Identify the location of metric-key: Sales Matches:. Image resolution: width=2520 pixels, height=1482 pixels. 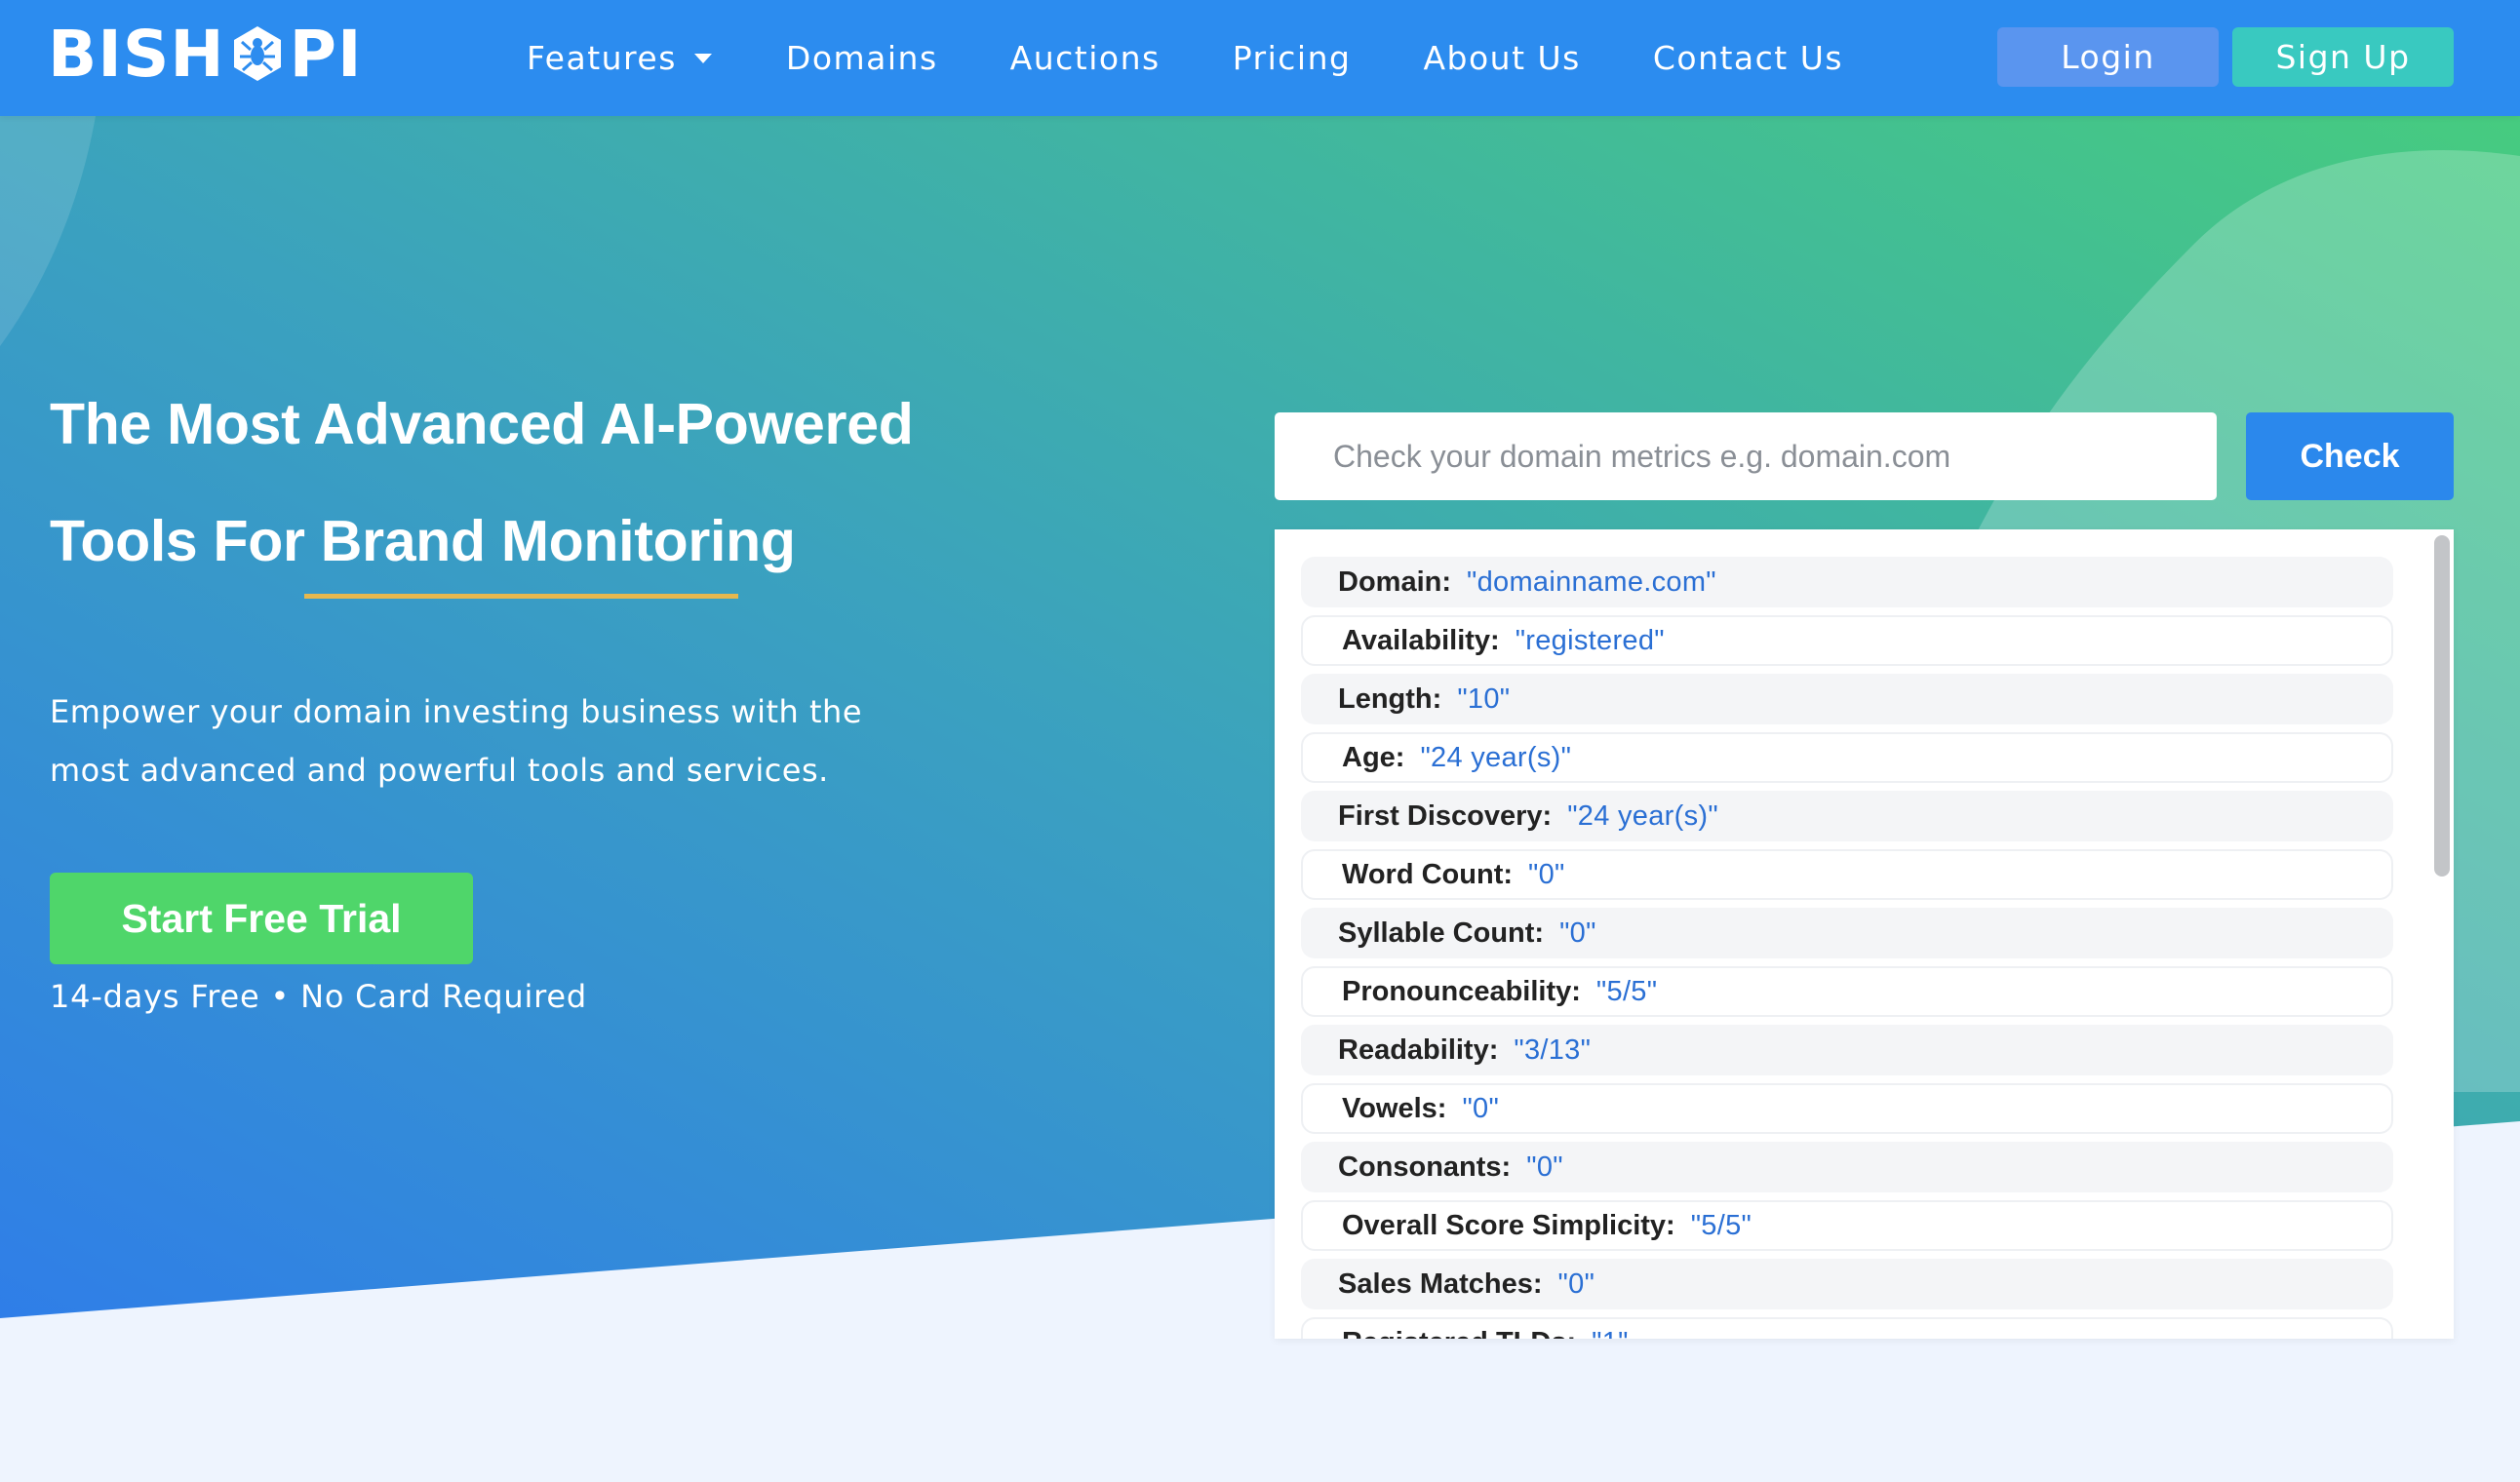
(1440, 1284).